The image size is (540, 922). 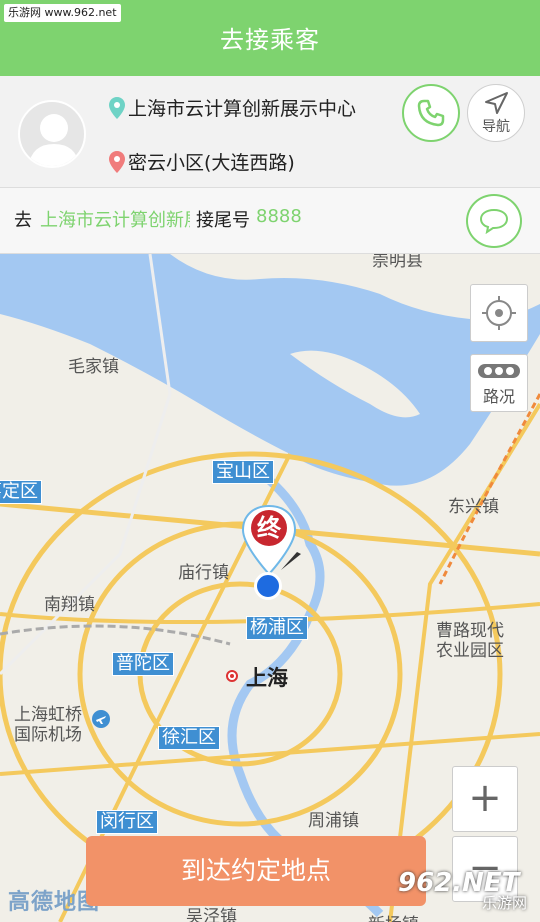 I want to click on locate-icon, so click(x=499, y=313).